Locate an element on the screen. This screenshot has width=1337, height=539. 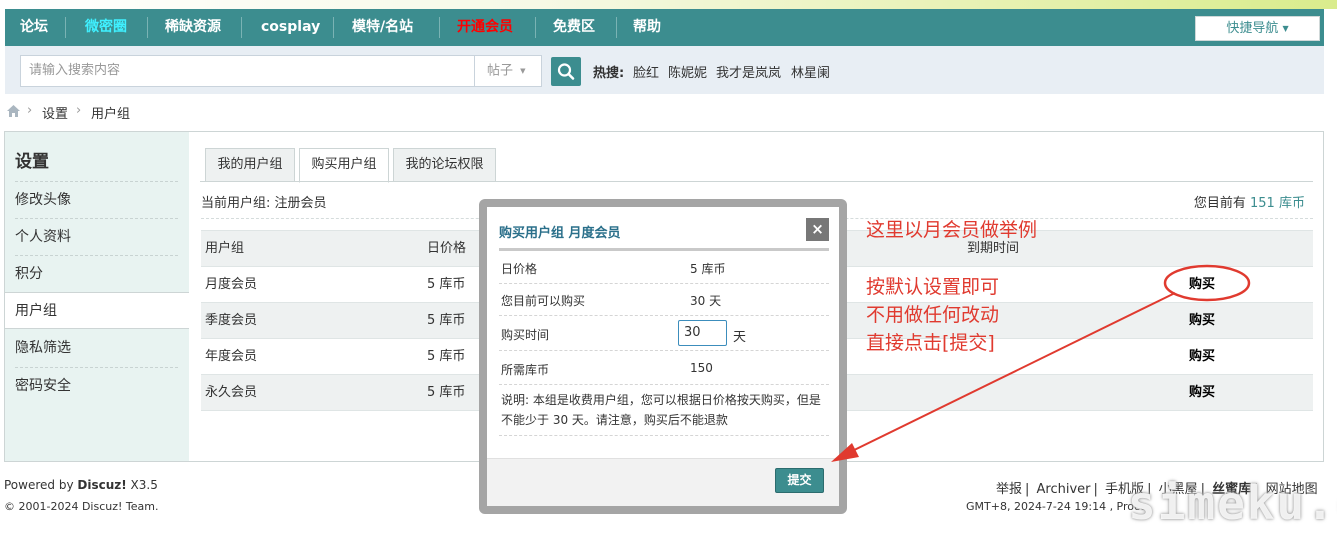
annotation-circle is located at coordinates (1207, 283).